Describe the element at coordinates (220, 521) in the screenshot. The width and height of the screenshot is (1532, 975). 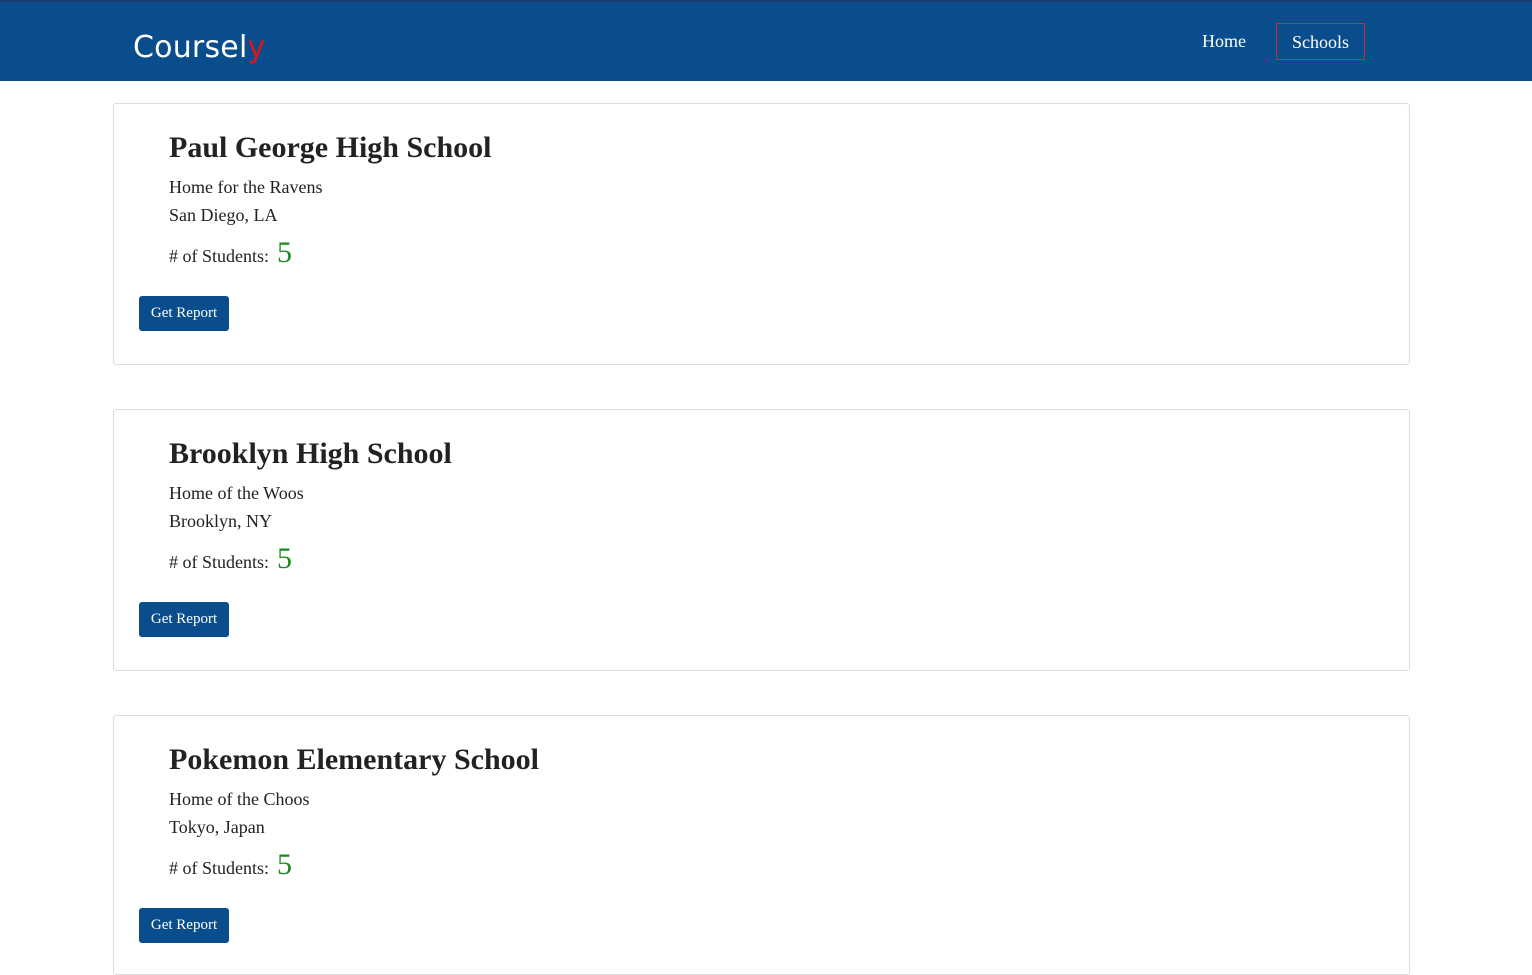
I see `school-location: Brooklyn, NY` at that location.